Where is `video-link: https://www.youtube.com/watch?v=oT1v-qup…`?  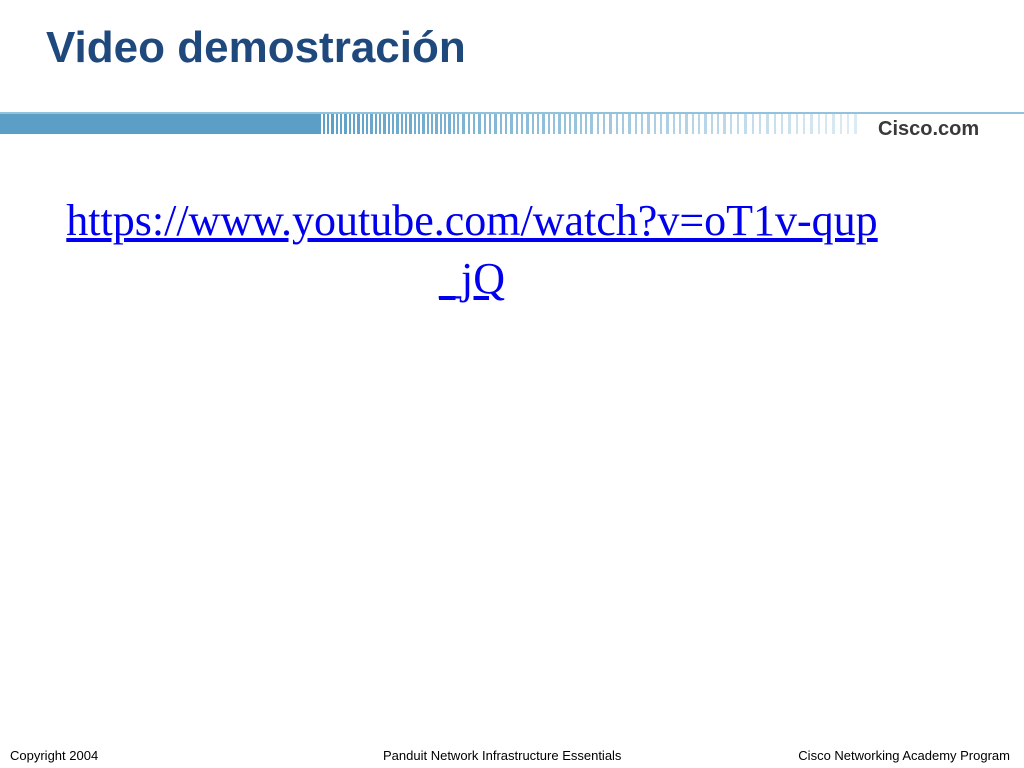 video-link: https://www.youtube.com/watch?v=oT1v-qup… is located at coordinates (472, 250).